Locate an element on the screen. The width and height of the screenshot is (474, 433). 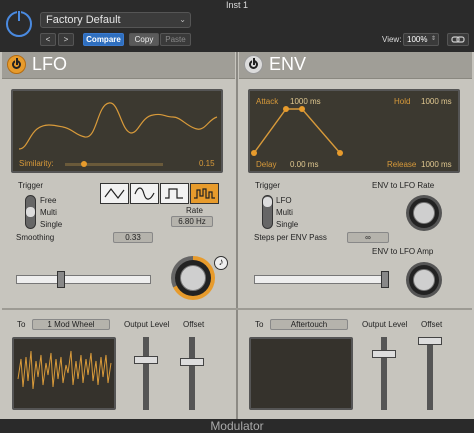
env-offset-thumb is located at coordinates (430, 341).